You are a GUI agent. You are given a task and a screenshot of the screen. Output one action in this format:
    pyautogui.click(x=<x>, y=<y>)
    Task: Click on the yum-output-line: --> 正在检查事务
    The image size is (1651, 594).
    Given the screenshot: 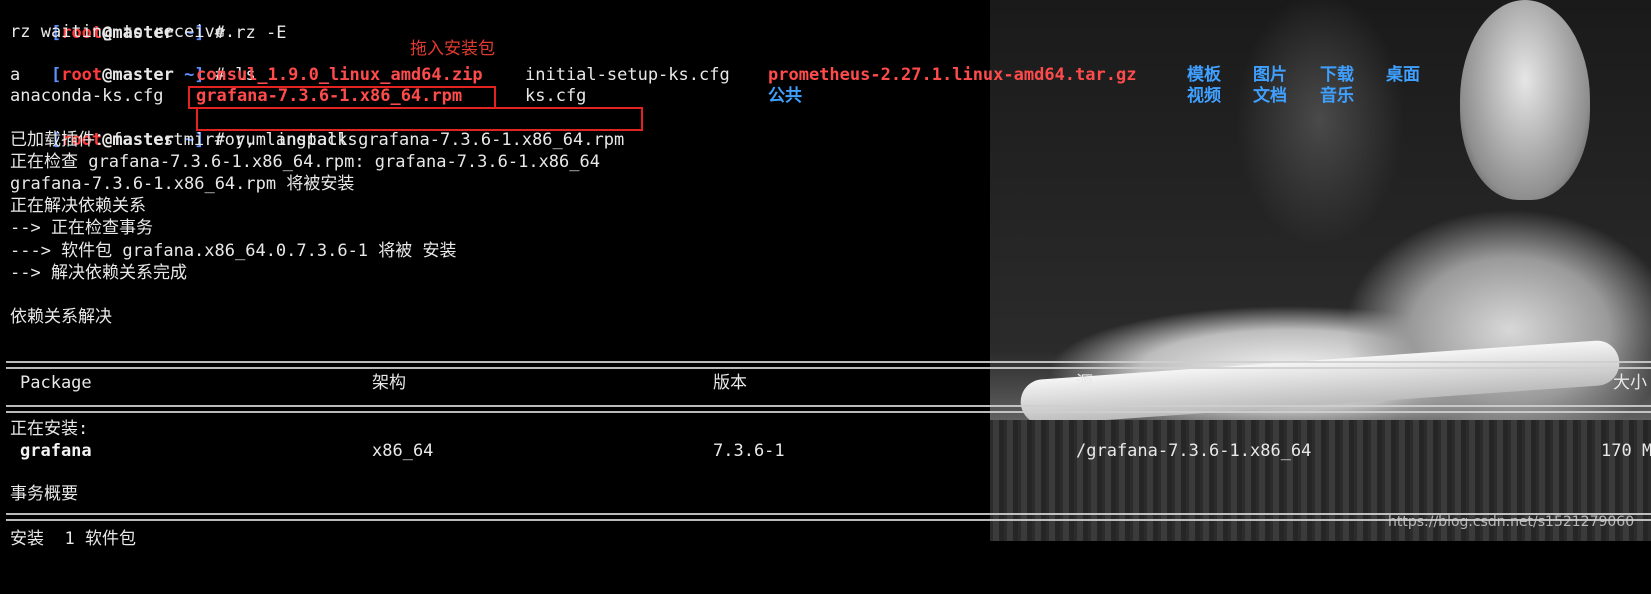 What is the action you would take?
    pyautogui.click(x=81, y=228)
    